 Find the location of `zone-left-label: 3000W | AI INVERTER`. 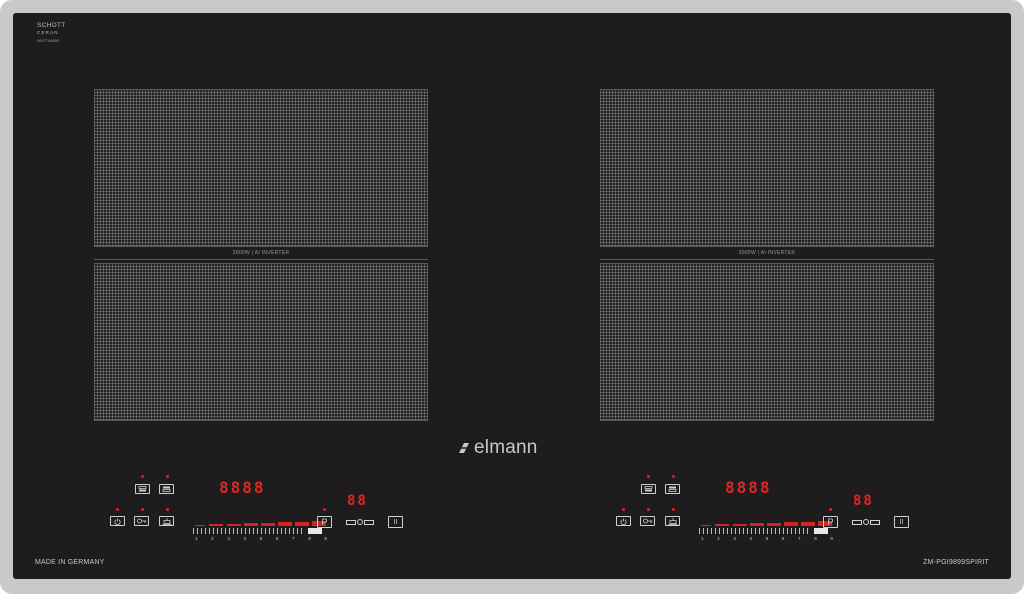

zone-left-label: 3000W | AI INVERTER is located at coordinates (261, 253).